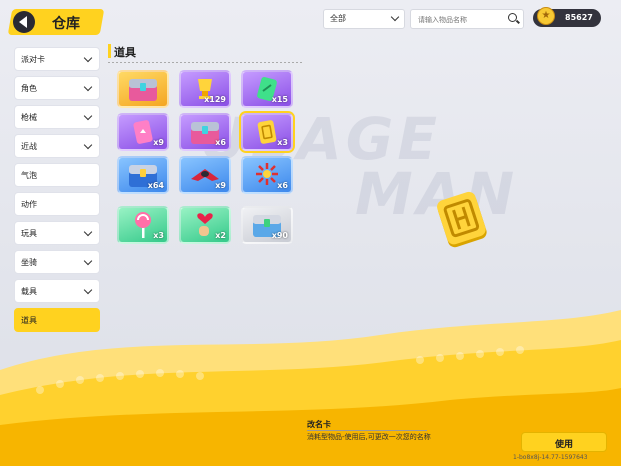 Image resolution: width=621 pixels, height=466 pixels. Describe the element at coordinates (57, 233) in the screenshot. I see `sidebar-item-toys: 玩具` at that location.